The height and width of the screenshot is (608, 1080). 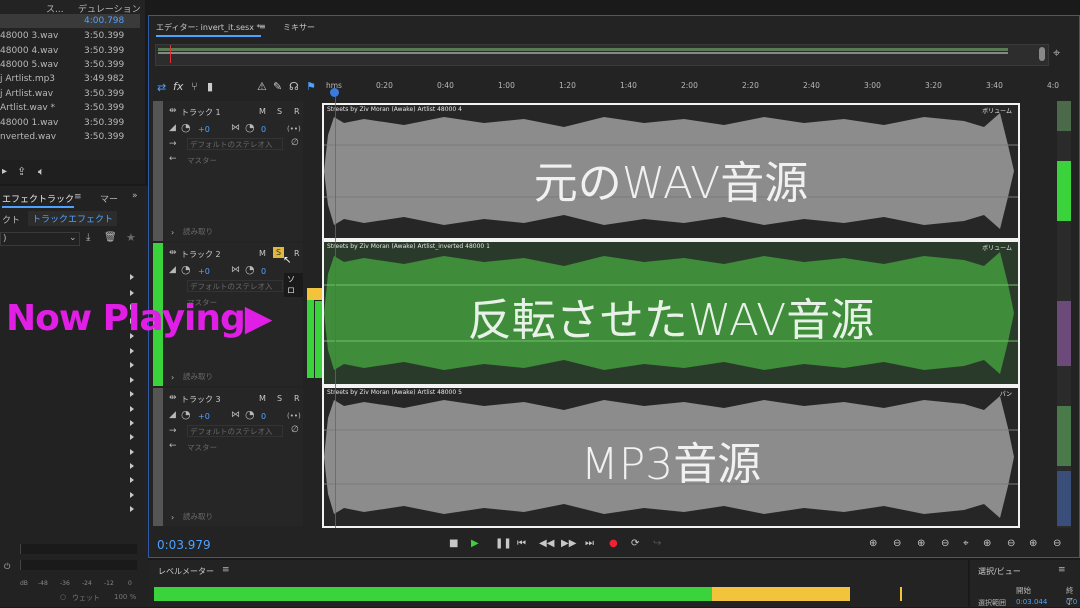 I want to click on volume-value: +0, so click(x=204, y=129).